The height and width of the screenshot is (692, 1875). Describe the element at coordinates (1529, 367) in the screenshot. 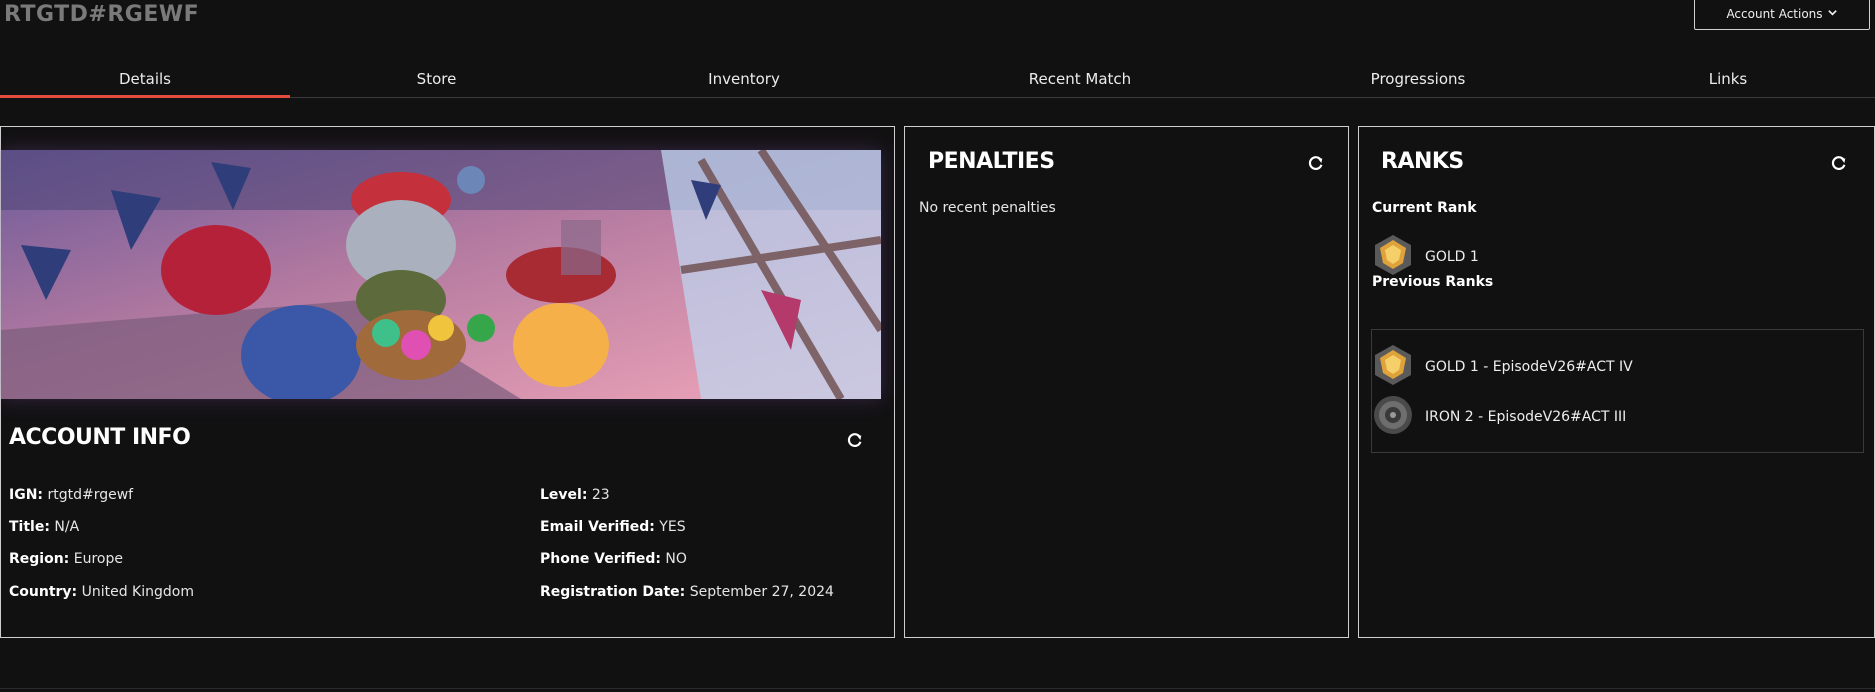

I see `previous-rank-label: GOLD 1 - EpisodeV26#ACT IV` at that location.